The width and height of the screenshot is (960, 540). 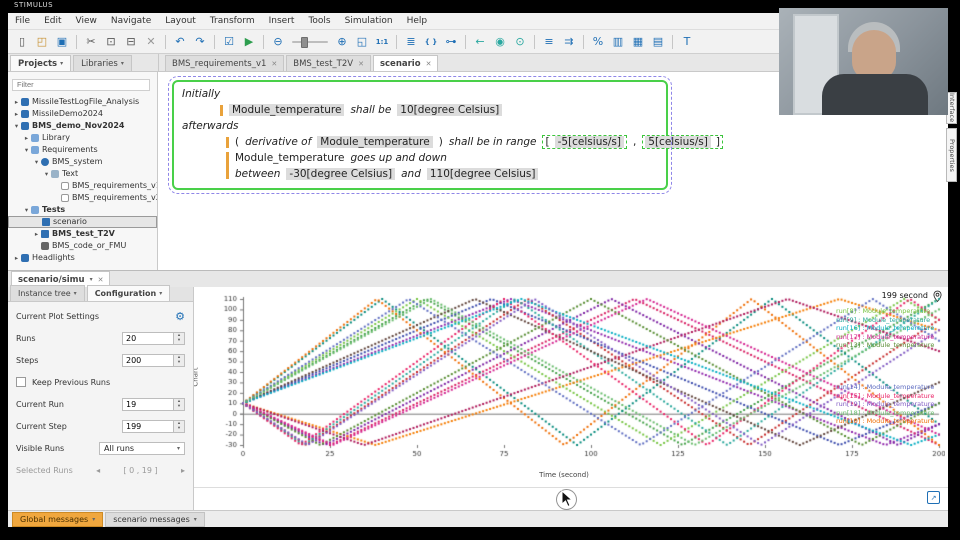 What do you see at coordinates (82, 246) in the screenshot?
I see `tree-item: BMS_code_or_FMU` at bounding box center [82, 246].